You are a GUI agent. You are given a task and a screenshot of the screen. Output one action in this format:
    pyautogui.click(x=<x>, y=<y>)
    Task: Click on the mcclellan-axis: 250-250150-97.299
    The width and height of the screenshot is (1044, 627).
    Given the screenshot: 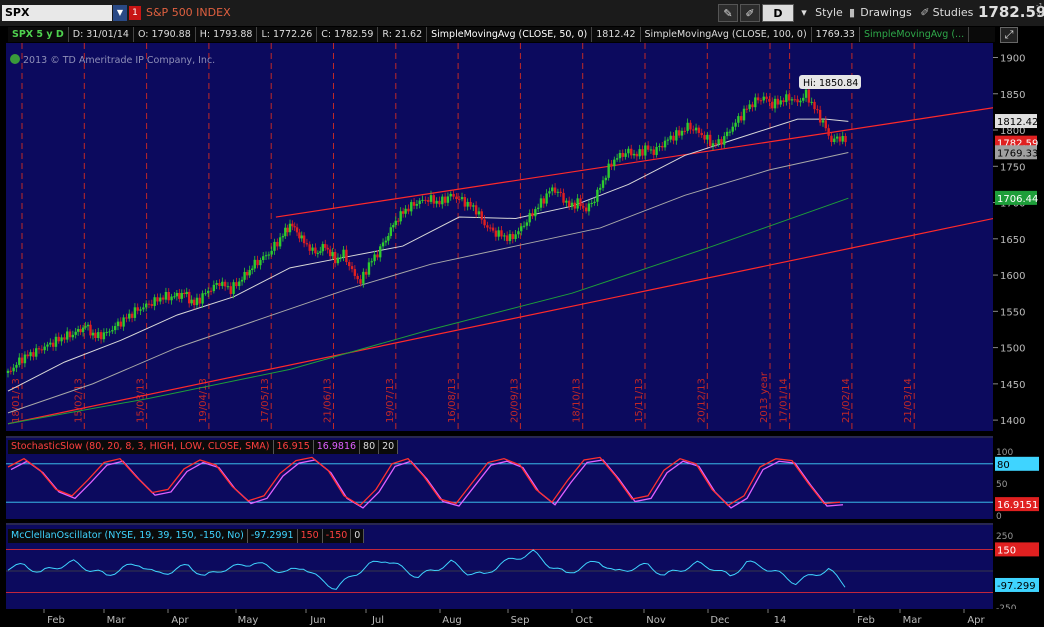 What is the action you would take?
    pyautogui.click(x=1018, y=568)
    